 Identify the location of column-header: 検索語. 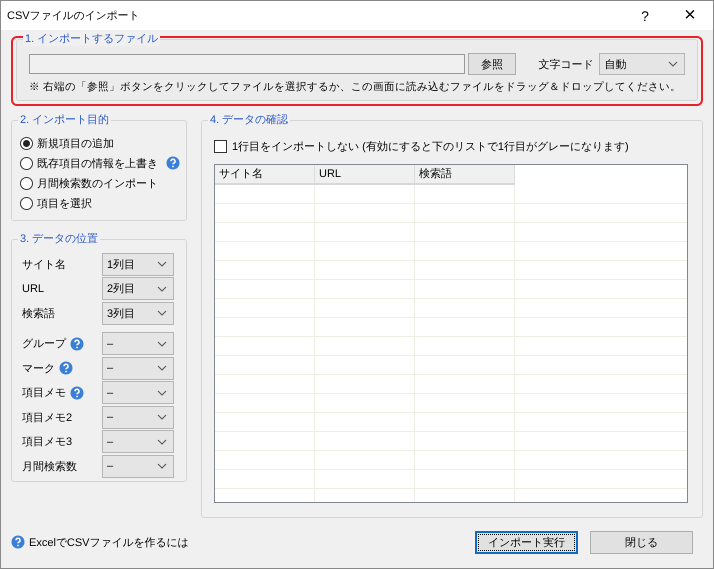
(465, 175).